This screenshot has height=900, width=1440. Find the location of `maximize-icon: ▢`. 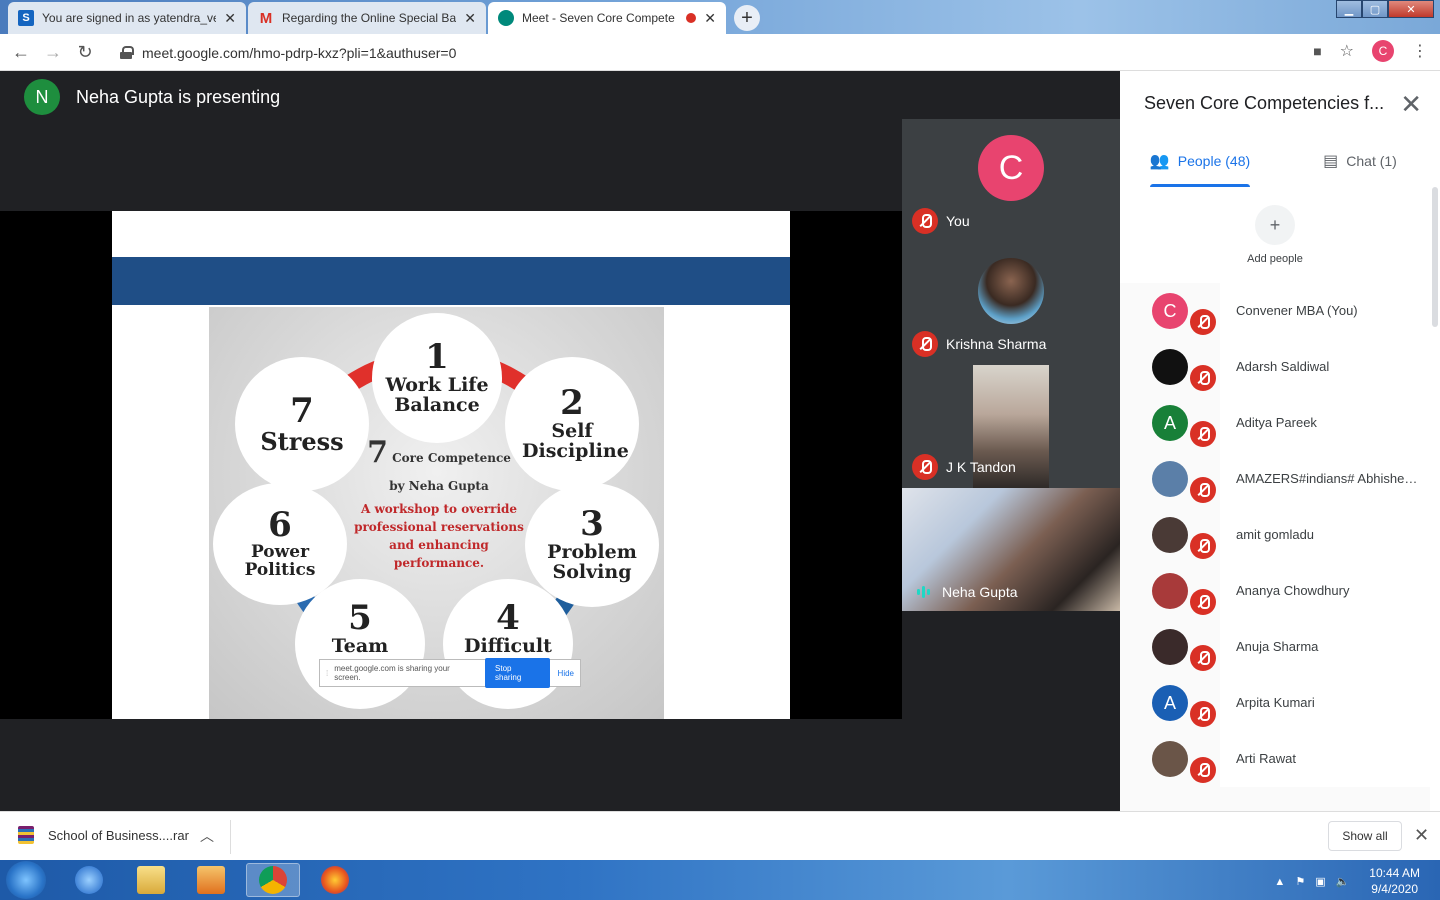

maximize-icon: ▢ is located at coordinates (1375, 9).